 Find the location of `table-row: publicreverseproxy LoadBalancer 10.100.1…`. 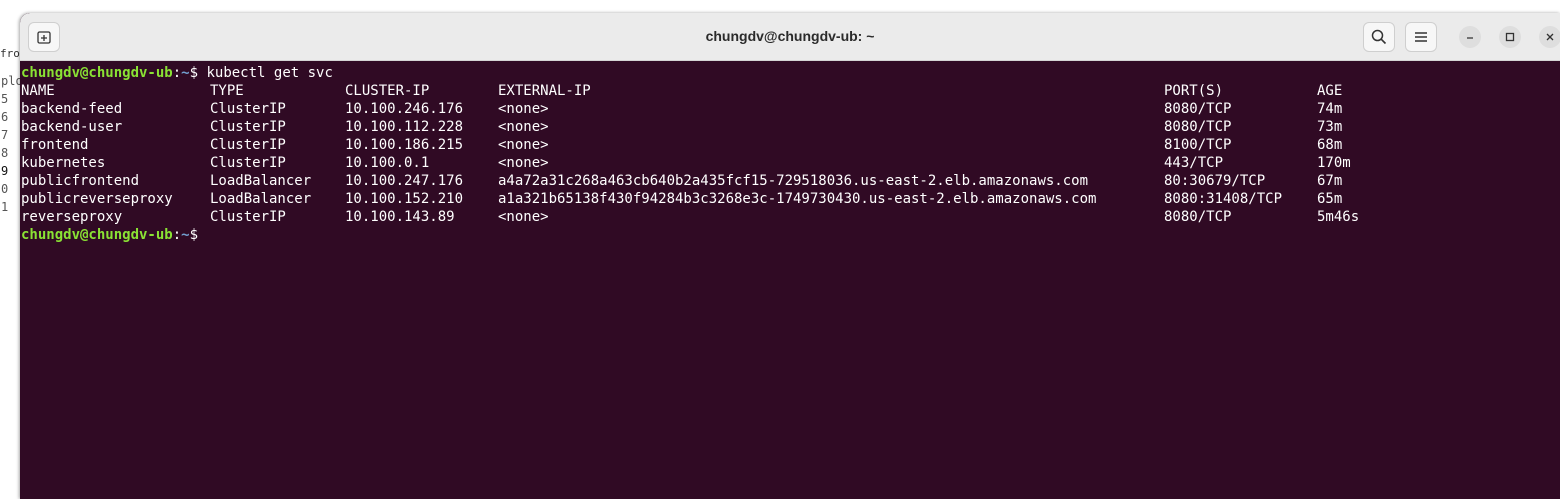

table-row: publicreverseproxy LoadBalancer 10.100.1… is located at coordinates (790, 199).